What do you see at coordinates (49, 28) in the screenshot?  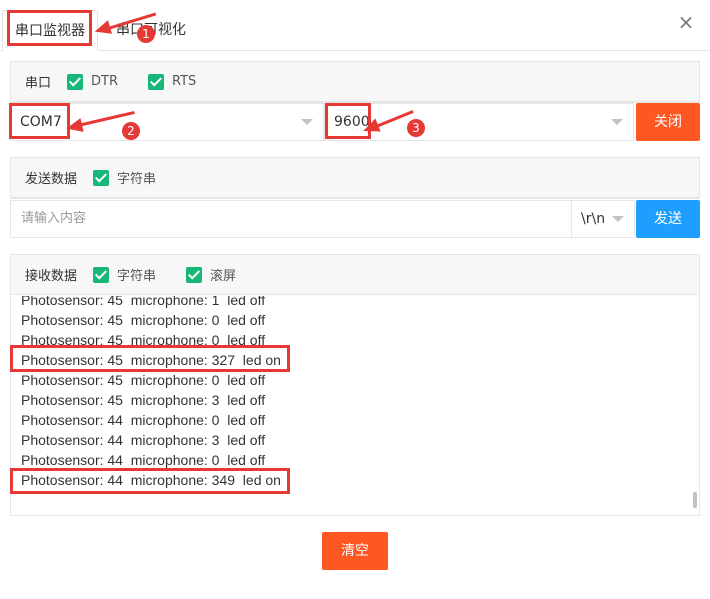 I see `highlight-tab-box` at bounding box center [49, 28].